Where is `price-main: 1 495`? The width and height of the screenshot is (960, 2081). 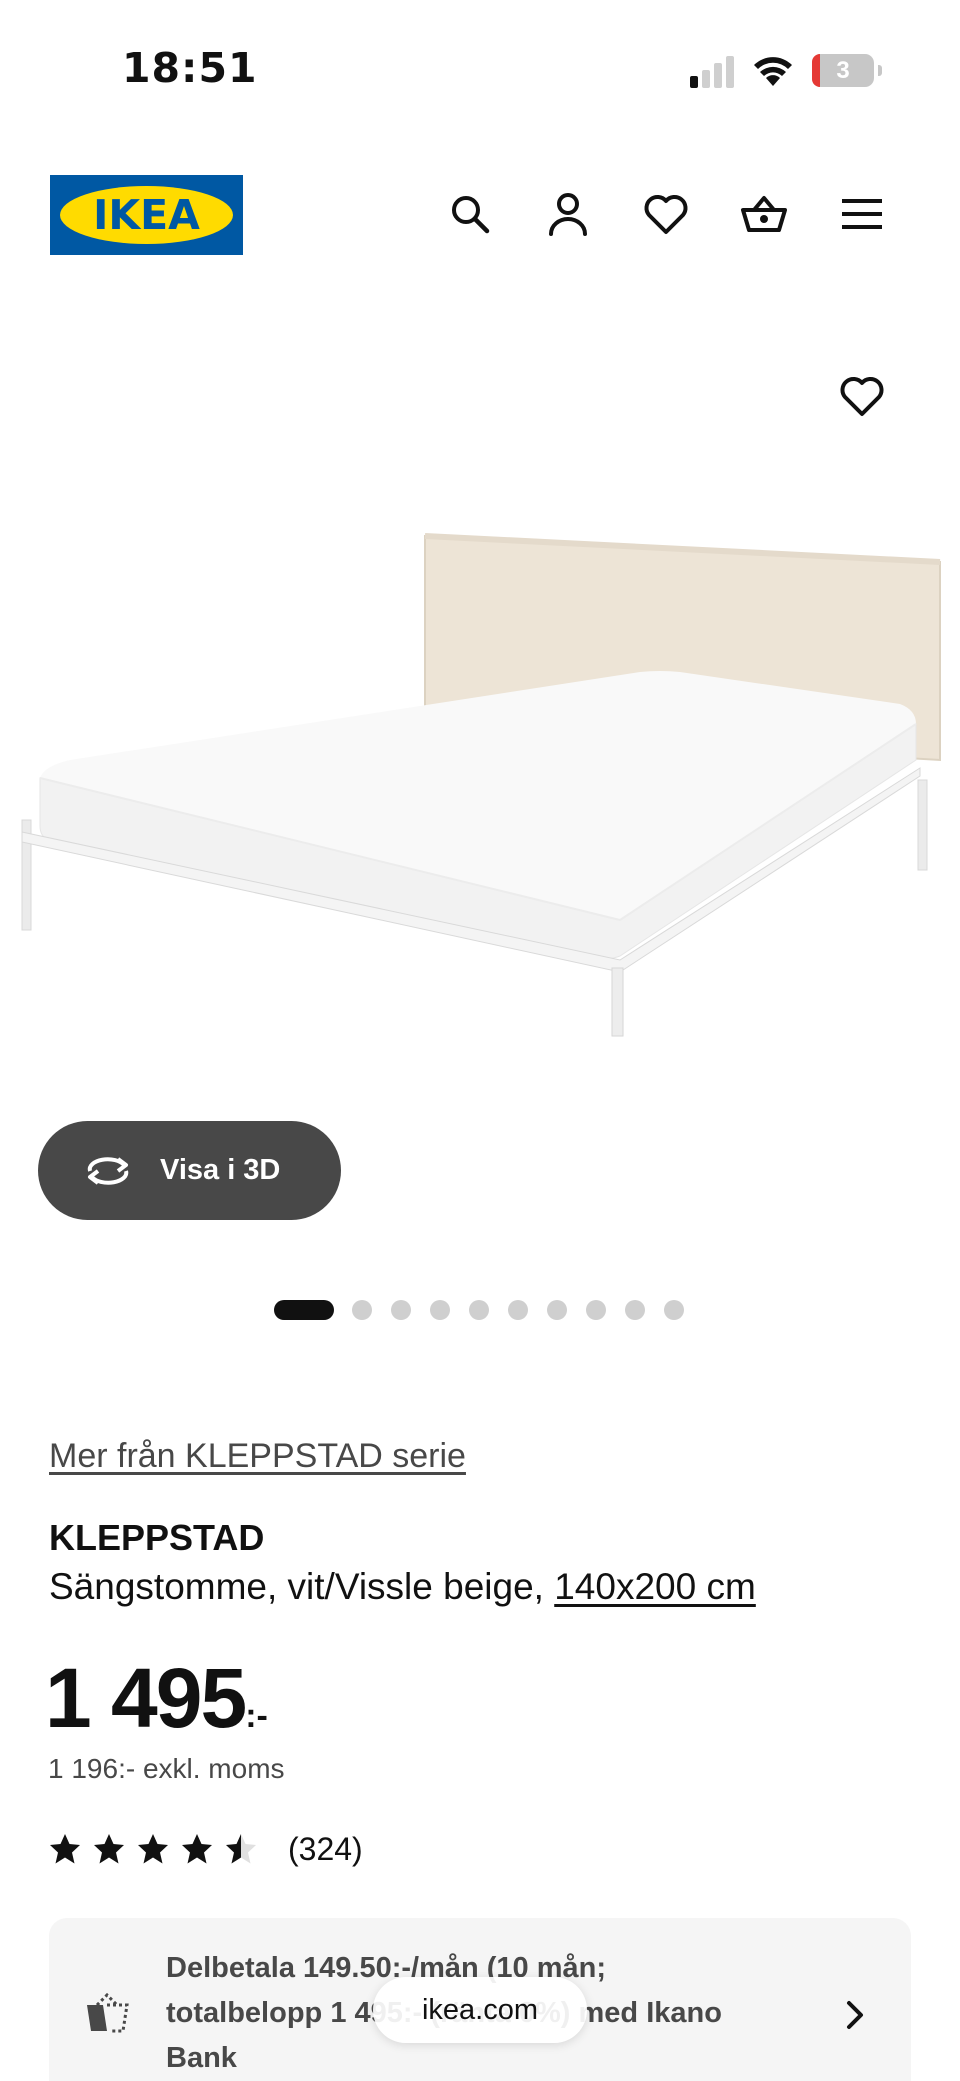
price-main: 1 495 is located at coordinates (146, 1698).